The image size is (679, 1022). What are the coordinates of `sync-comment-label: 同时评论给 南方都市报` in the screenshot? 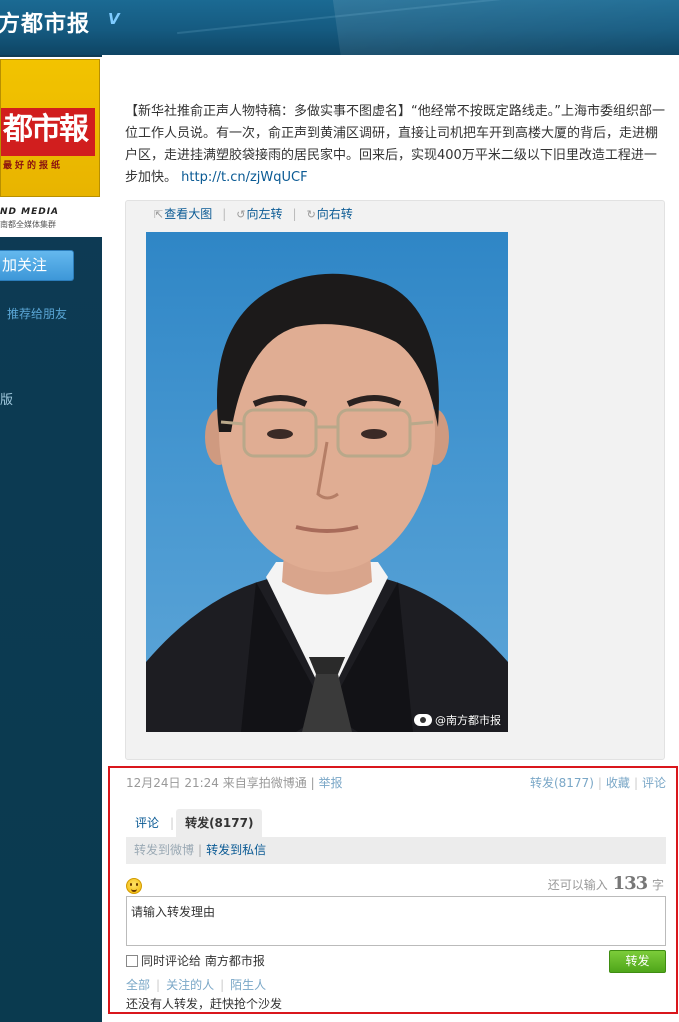 It's located at (203, 961).